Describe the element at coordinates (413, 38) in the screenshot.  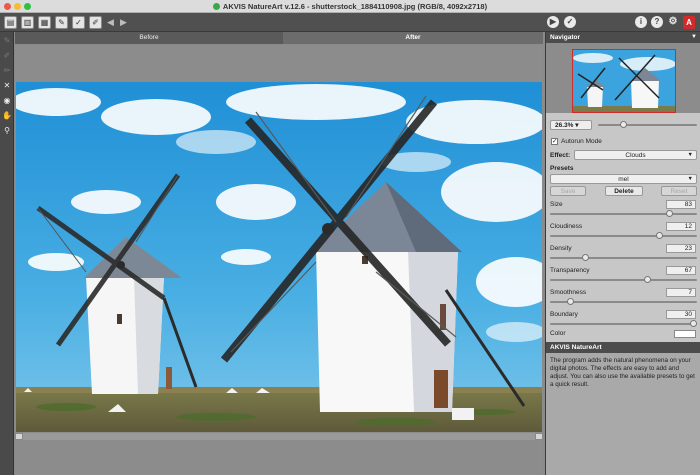
I see `tab-after: After` at that location.